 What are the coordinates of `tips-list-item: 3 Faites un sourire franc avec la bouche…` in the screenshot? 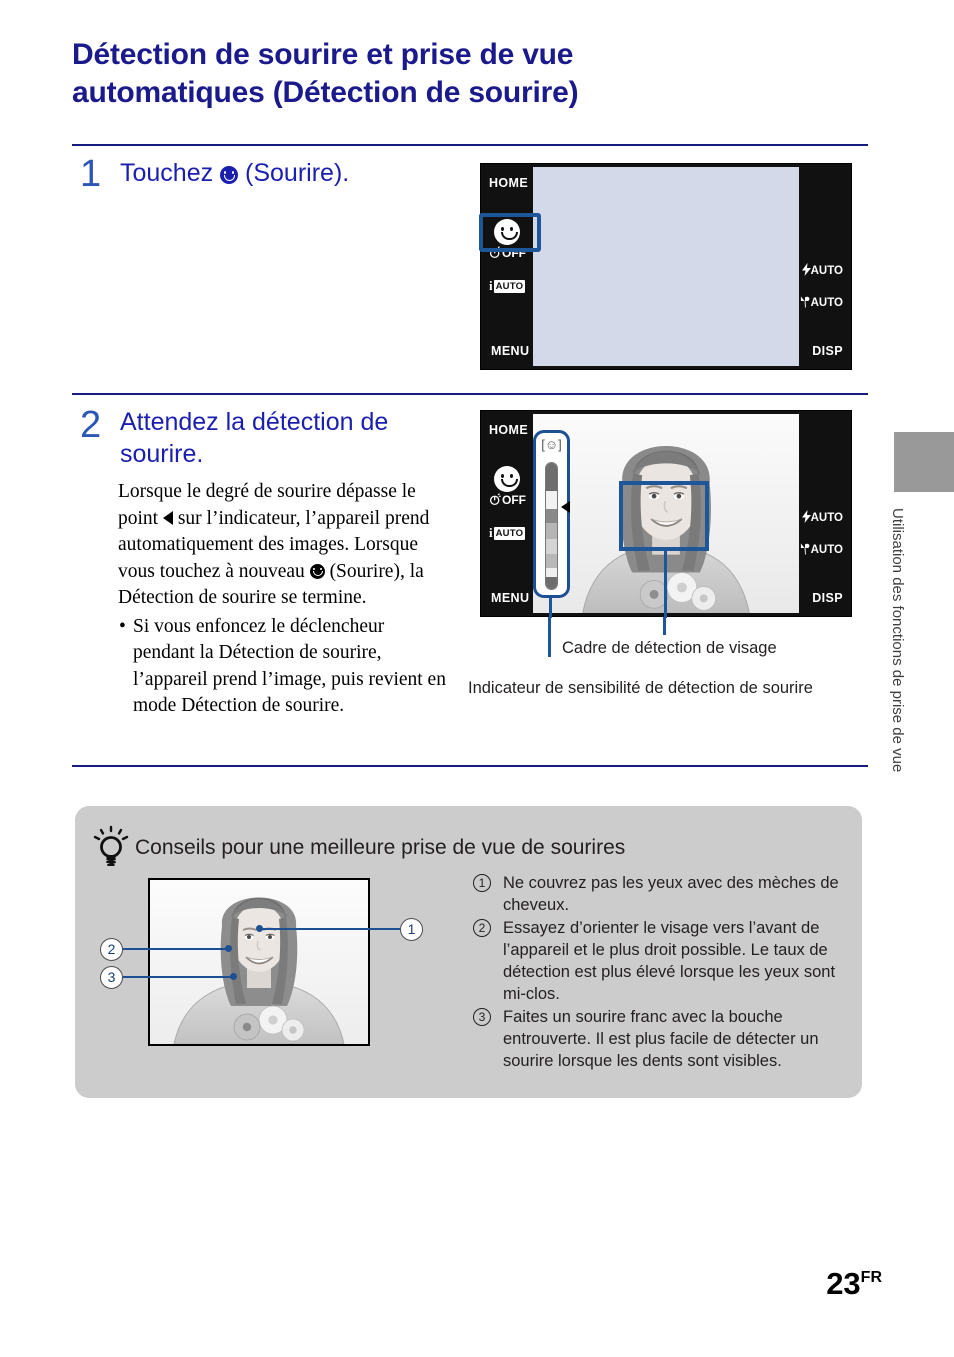 It's located at (665, 1039).